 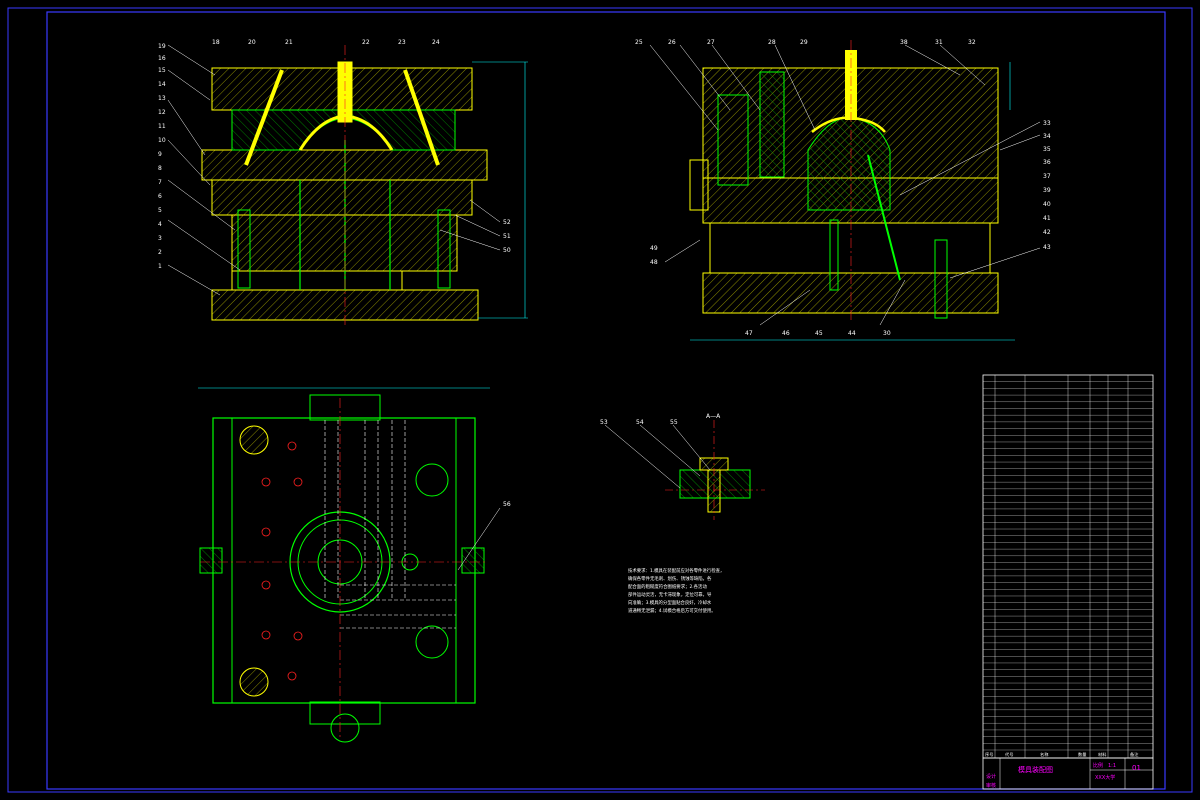 I want to click on bom-header-cell: 代号, so click(x=1009, y=754).